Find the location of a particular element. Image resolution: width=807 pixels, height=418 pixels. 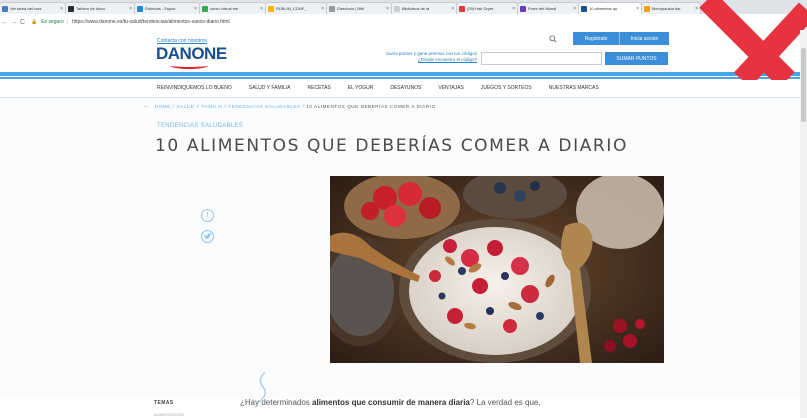

browser-tab: Rúbricas - Espac × is located at coordinates (167, 8).